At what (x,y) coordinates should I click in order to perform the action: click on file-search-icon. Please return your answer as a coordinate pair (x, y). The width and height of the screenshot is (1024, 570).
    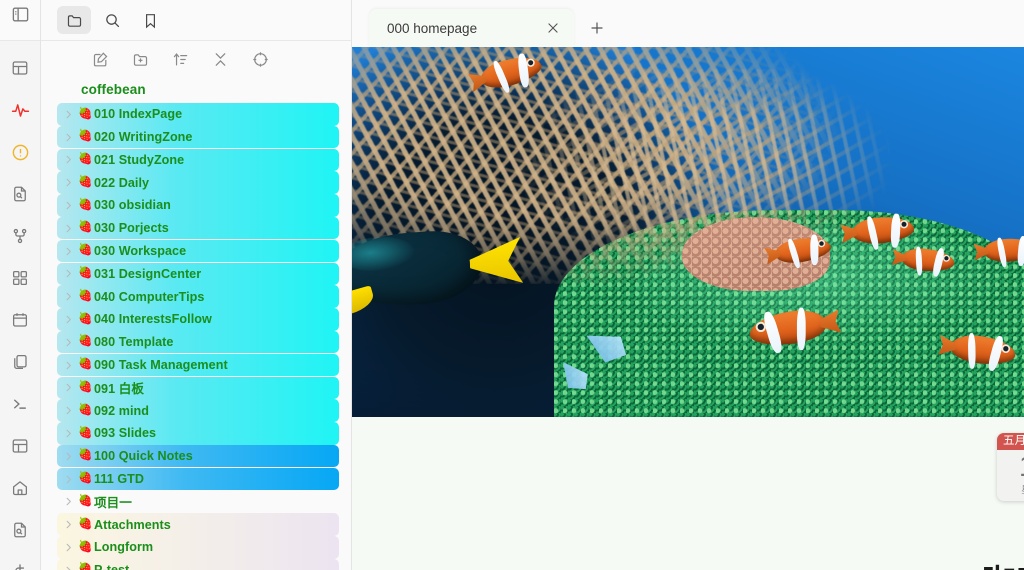
    Looking at the image, I should click on (20, 194).